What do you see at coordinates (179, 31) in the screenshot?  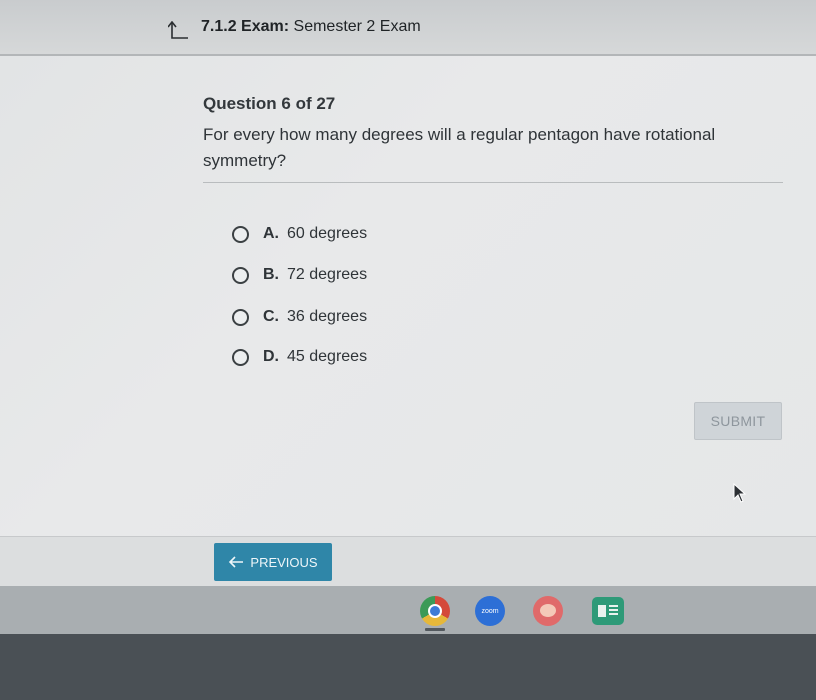 I see `up-arrow-icon` at bounding box center [179, 31].